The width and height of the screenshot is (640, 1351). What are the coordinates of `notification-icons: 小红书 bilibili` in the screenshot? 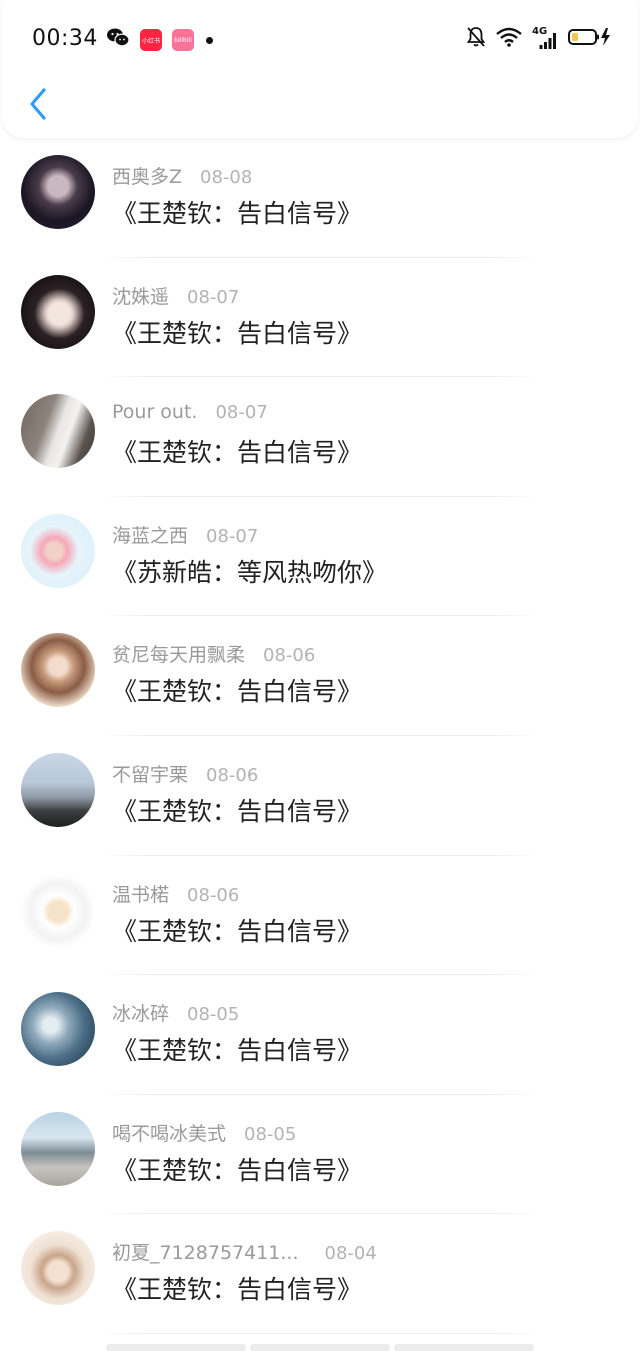 It's located at (159, 40).